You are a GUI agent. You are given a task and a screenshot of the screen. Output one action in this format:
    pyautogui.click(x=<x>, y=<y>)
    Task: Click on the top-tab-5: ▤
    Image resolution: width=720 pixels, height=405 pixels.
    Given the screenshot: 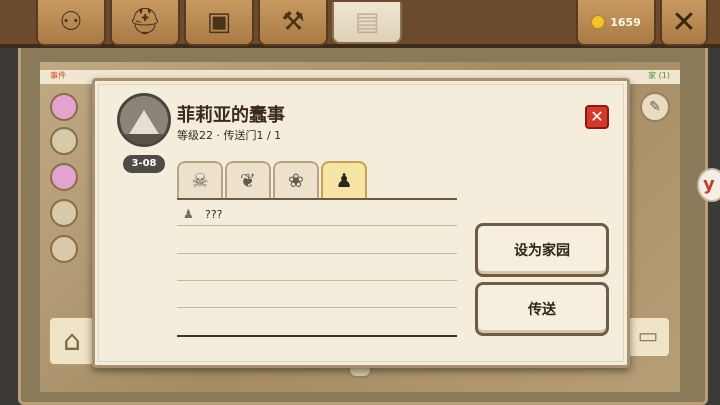 What is the action you would take?
    pyautogui.click(x=367, y=23)
    